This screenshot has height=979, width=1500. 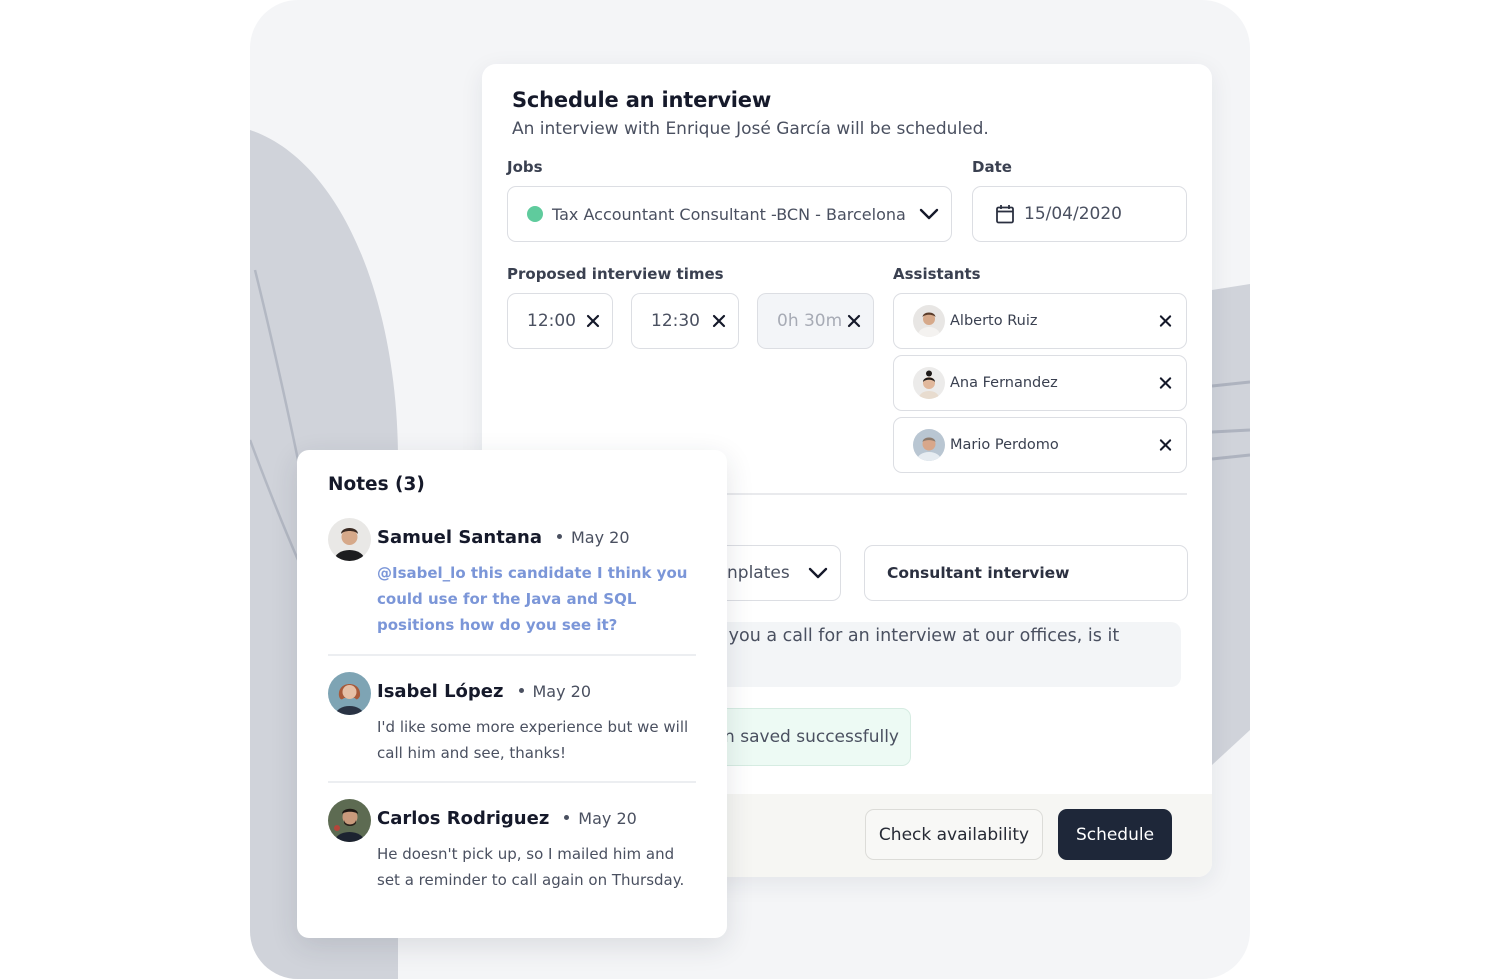 I want to click on assistant-chip: Ana Fernandez, so click(x=1040, y=383).